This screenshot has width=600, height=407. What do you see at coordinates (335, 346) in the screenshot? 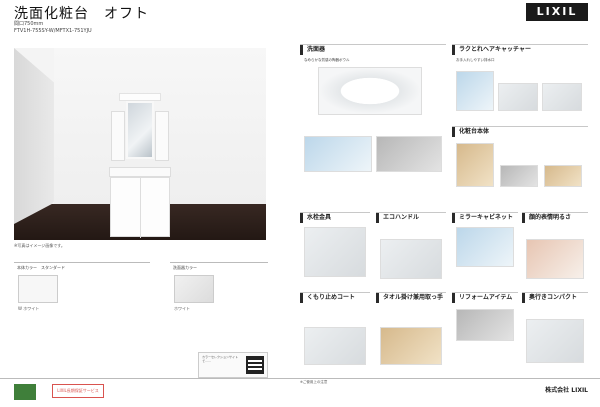
I see `feature-coat-image` at bounding box center [335, 346].